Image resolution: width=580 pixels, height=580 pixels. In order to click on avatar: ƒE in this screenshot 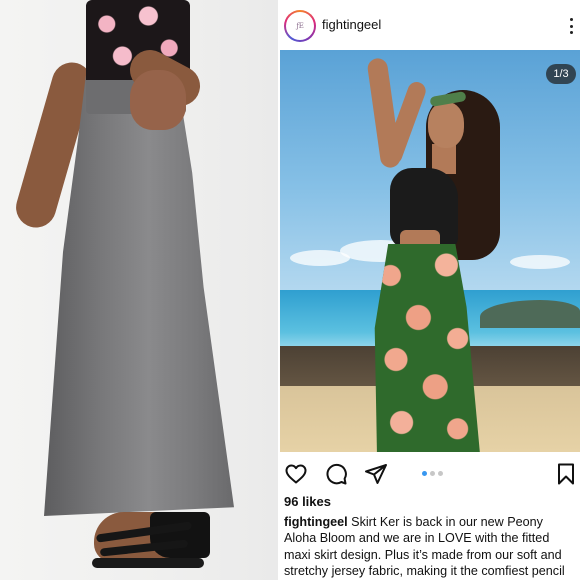, I will do `click(300, 26)`.